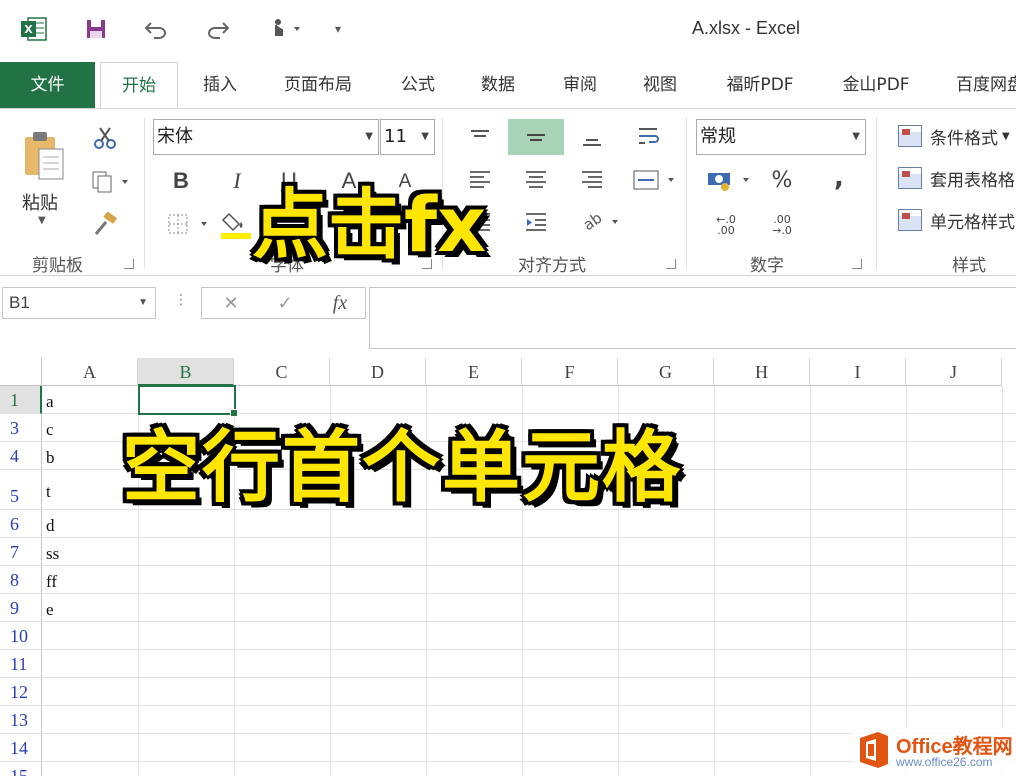  What do you see at coordinates (782, 225) in the screenshot?
I see `decrease-decimal-button: .00 →.0` at bounding box center [782, 225].